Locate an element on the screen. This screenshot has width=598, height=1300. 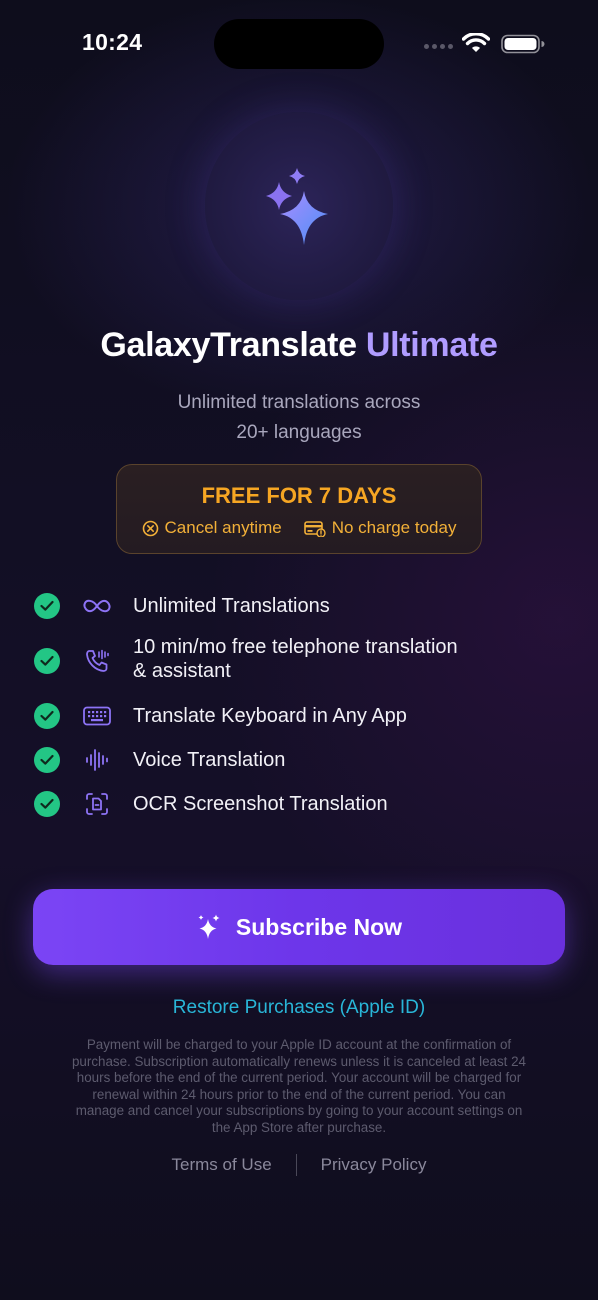
x-circle-icon is located at coordinates (150, 528).